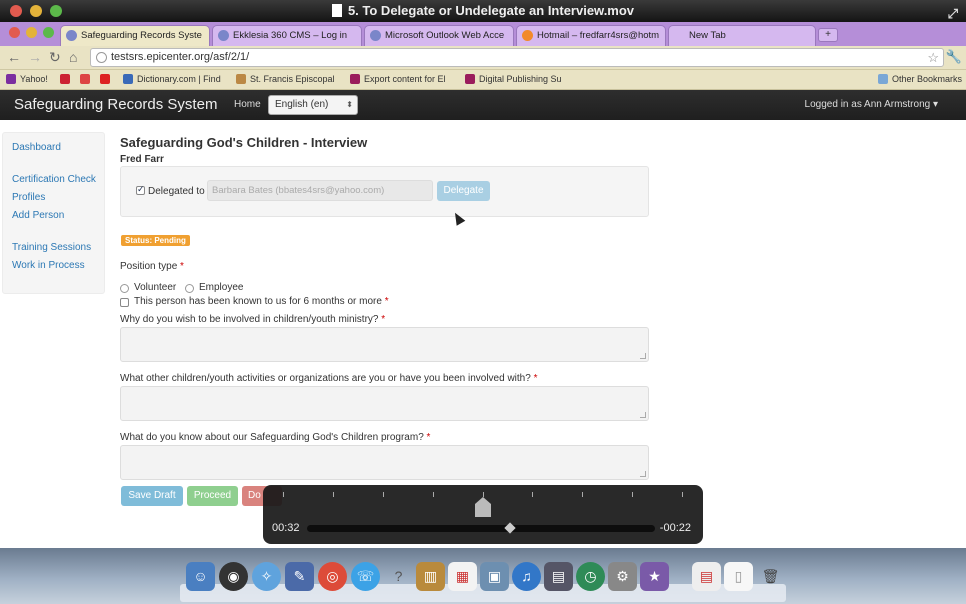 Image resolution: width=966 pixels, height=604 pixels. I want to click on delegate-button: Delegate, so click(463, 191).